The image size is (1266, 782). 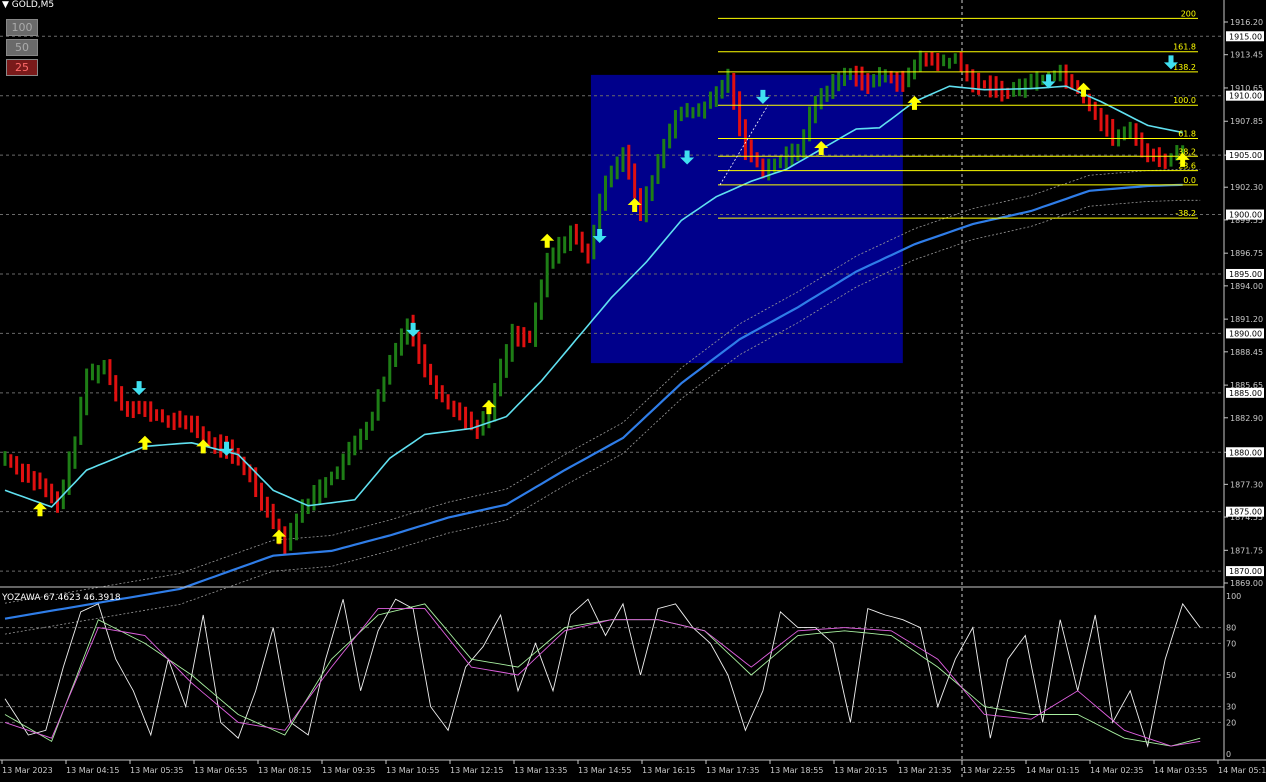 What do you see at coordinates (1246, 286) in the screenshot?
I see `price-tick-label: 1894.00` at bounding box center [1246, 286].